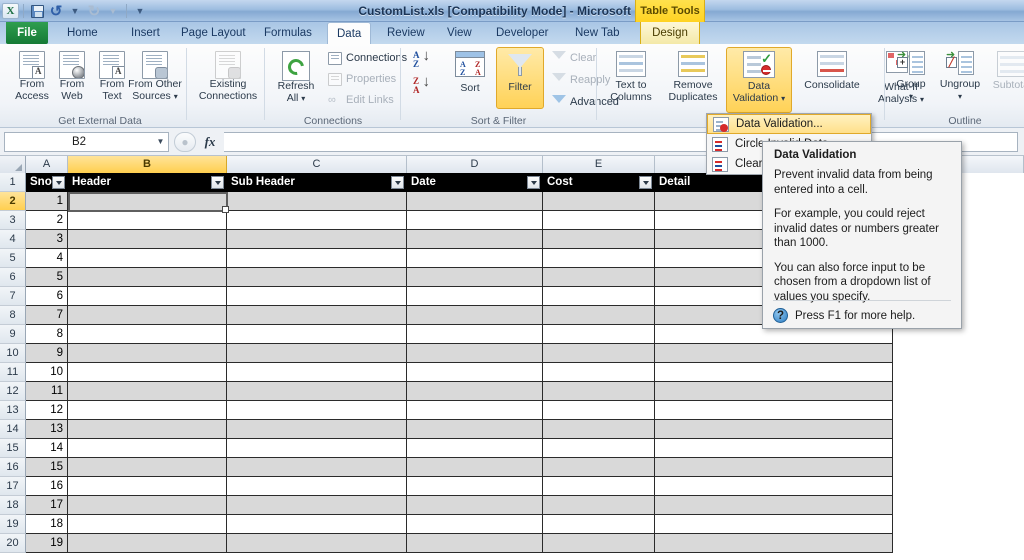 This screenshot has height=560, width=1024. I want to click on cell-sno-3: 2, so click(47, 220).